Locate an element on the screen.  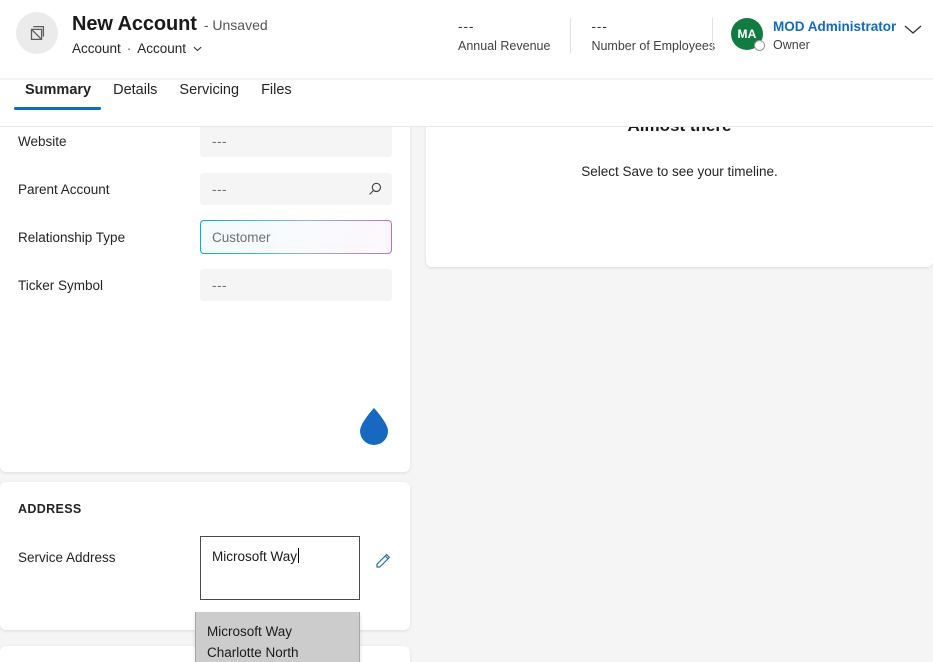
text-caret is located at coordinates (299, 555).